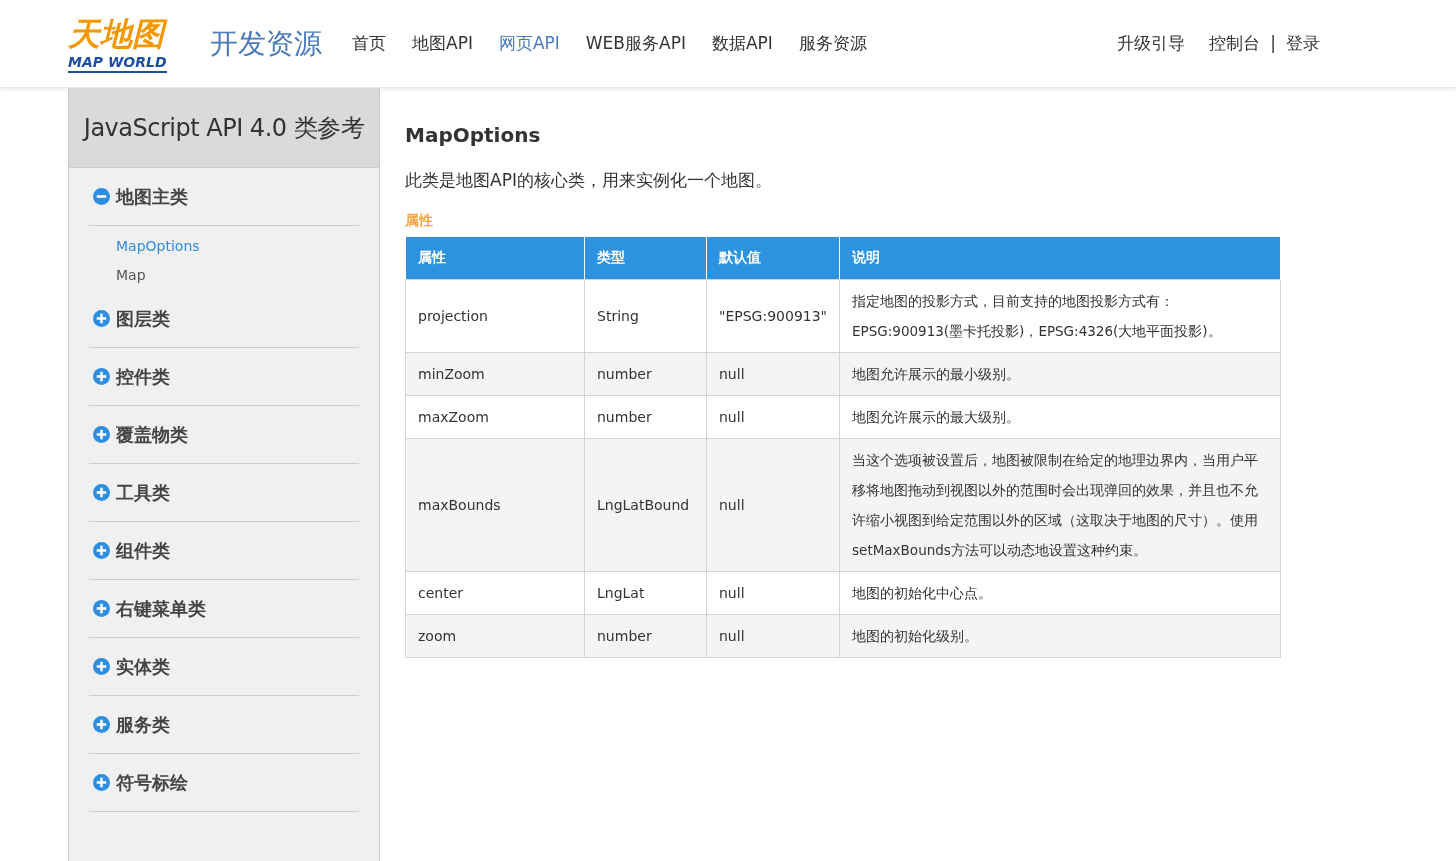 This screenshot has height=861, width=1456. Describe the element at coordinates (152, 782) in the screenshot. I see `category-label: 符号标绘` at that location.